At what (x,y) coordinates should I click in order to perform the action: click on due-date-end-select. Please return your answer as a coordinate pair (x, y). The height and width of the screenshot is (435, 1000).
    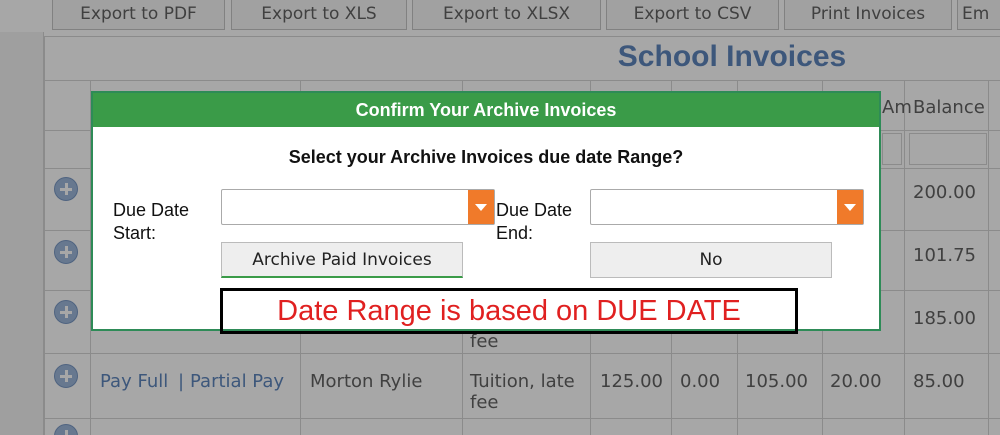
    Looking at the image, I should click on (727, 207).